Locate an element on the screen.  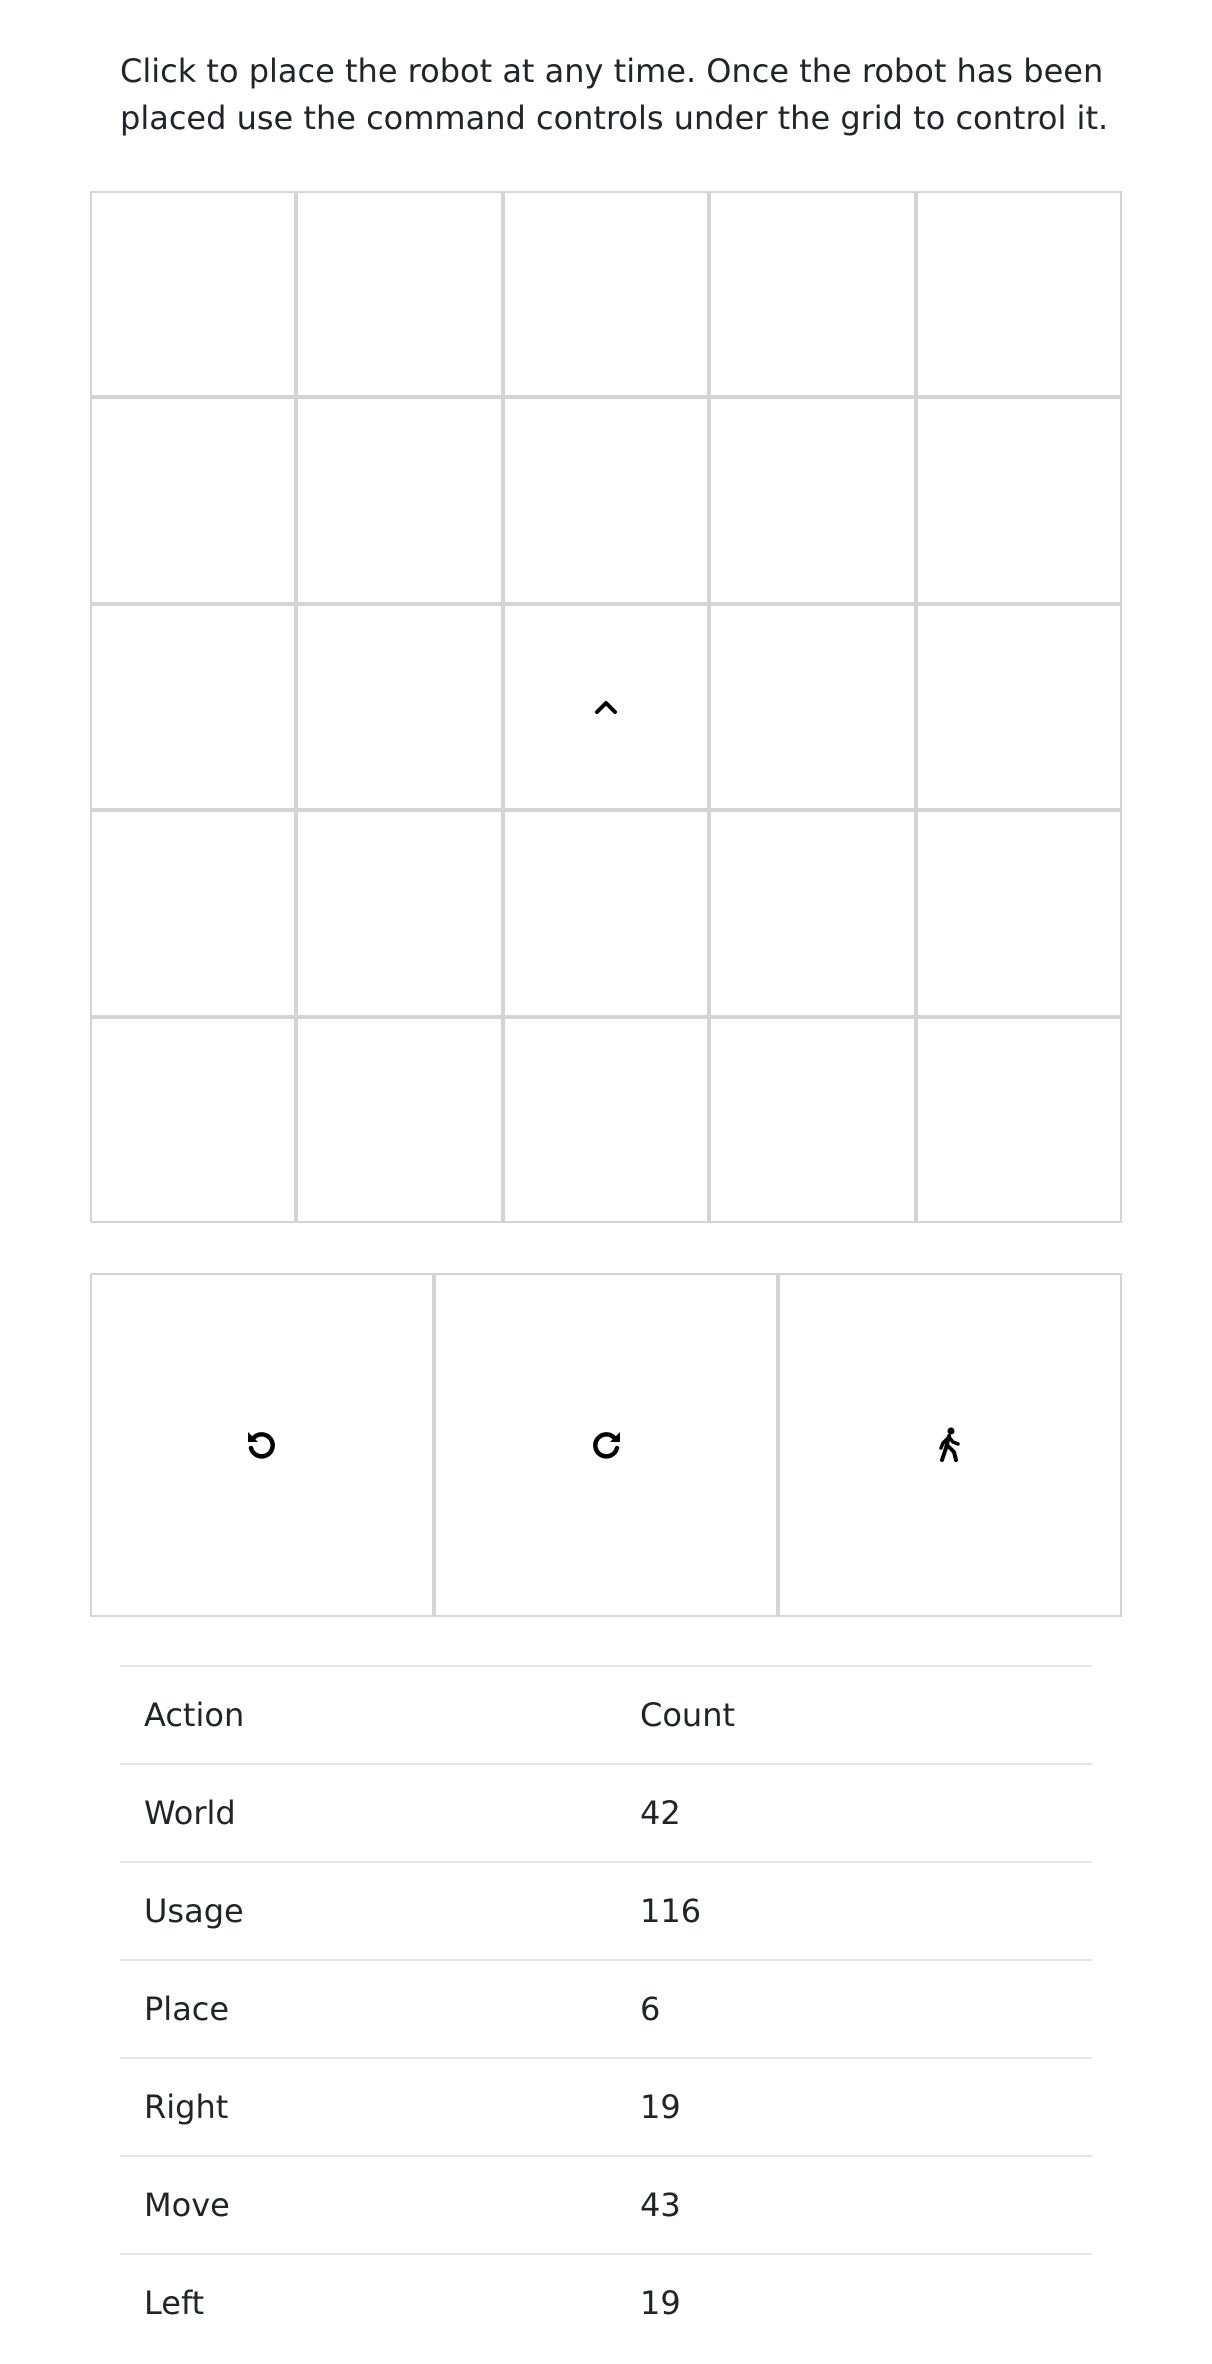
table-row: Move 43 is located at coordinates (606, 2204).